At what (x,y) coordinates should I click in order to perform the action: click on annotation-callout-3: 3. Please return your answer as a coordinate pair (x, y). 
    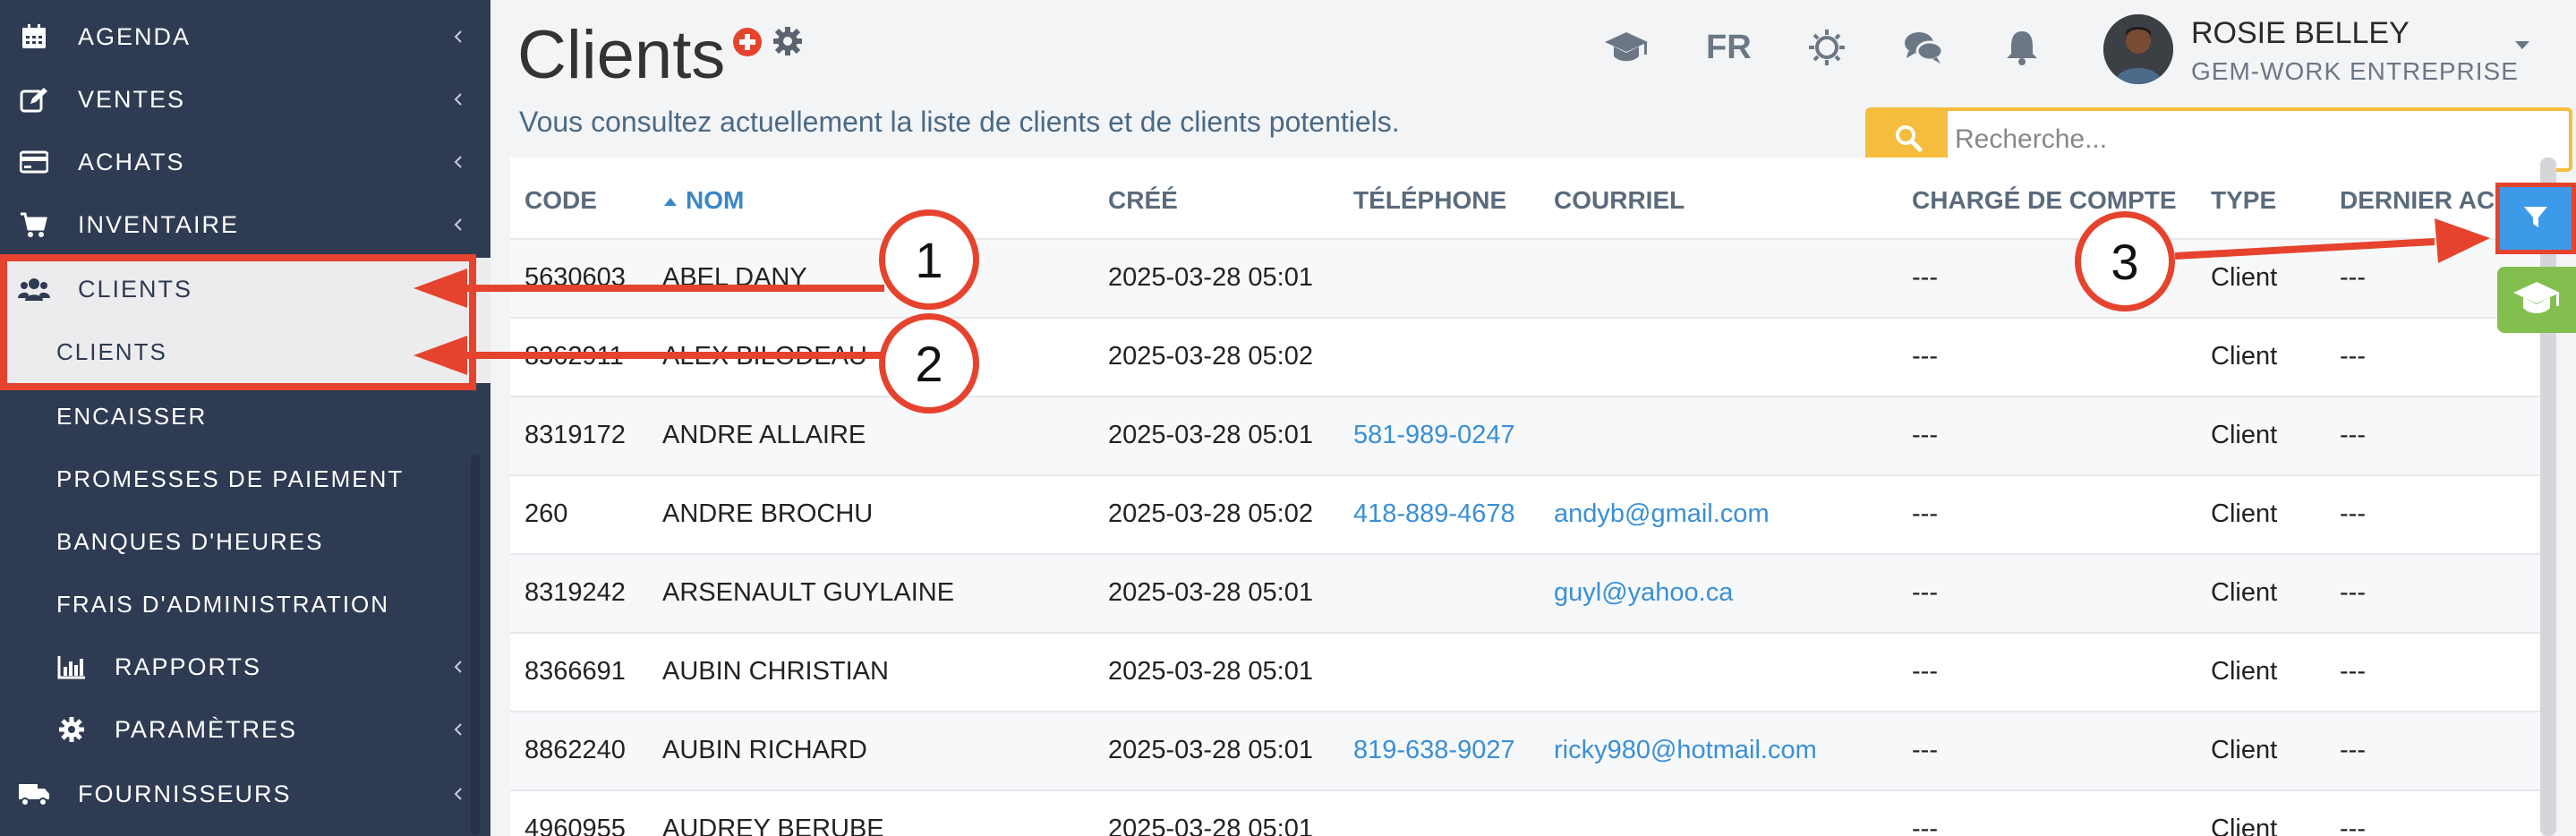
    Looking at the image, I should click on (2125, 261).